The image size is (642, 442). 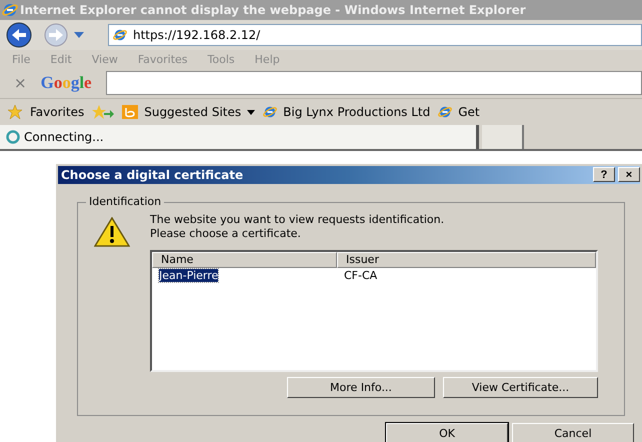 I want to click on favorites-link: Big Lynx Productions Ltd, so click(x=346, y=112).